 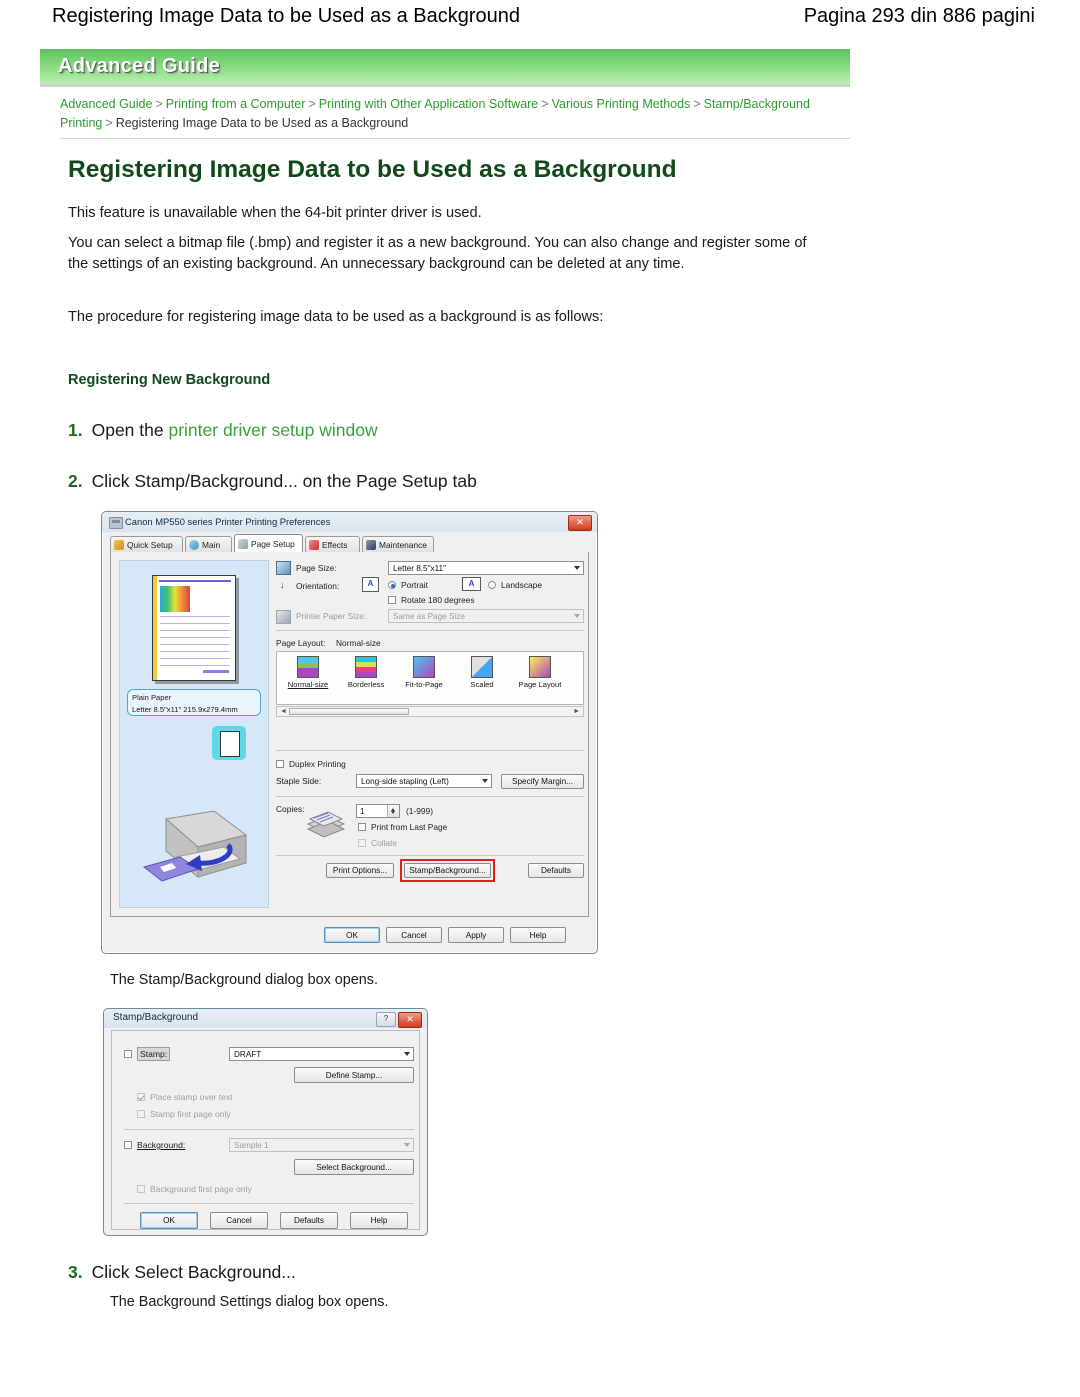 I want to click on scroll-left-icon: ◄, so click(x=283, y=711).